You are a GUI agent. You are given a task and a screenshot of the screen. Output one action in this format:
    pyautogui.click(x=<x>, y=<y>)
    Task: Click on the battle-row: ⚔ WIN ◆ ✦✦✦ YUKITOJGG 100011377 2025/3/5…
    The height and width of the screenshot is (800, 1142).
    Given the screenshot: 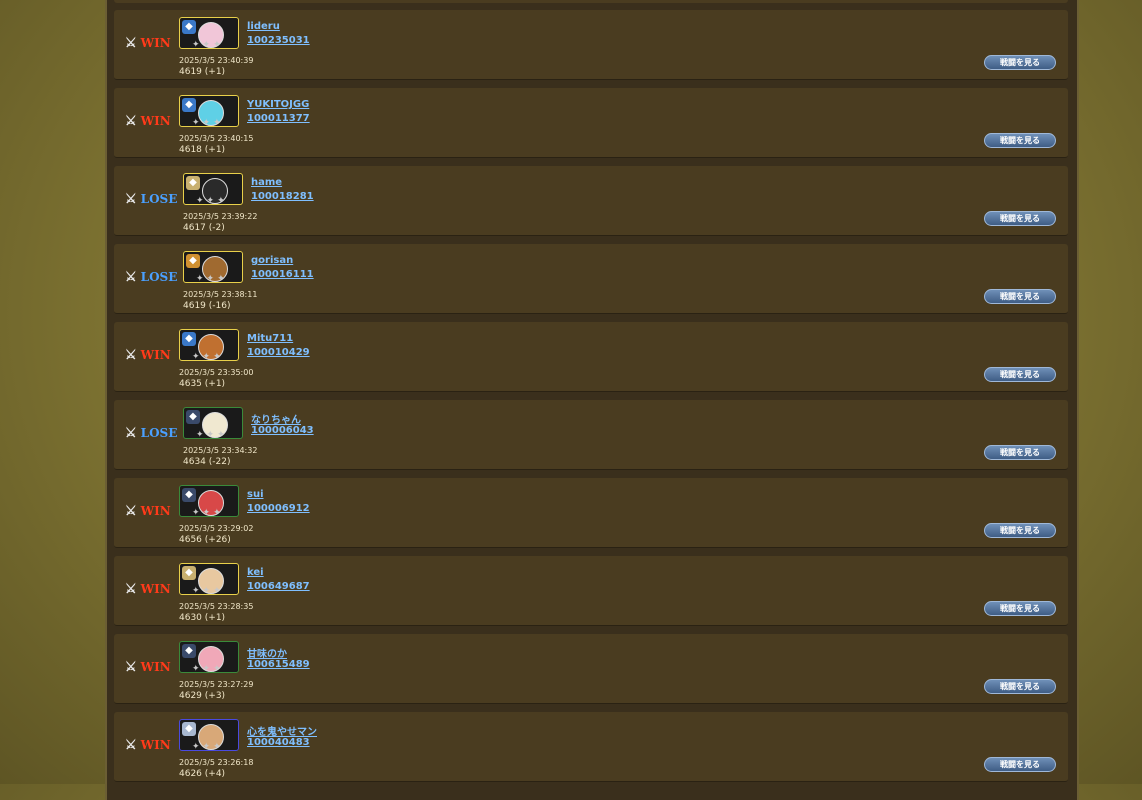 What is the action you would take?
    pyautogui.click(x=591, y=123)
    